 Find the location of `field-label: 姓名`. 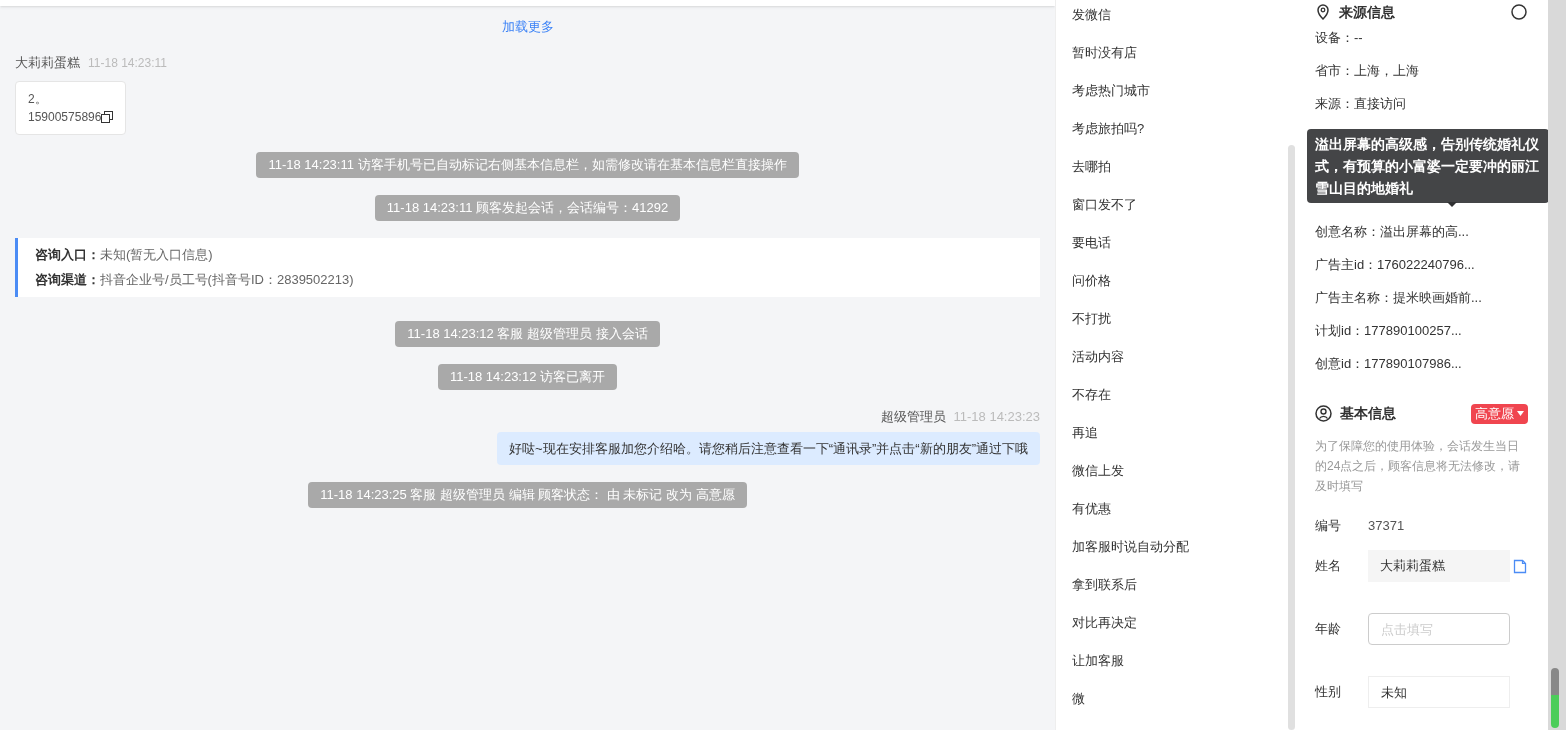

field-label: 姓名 is located at coordinates (1328, 566).